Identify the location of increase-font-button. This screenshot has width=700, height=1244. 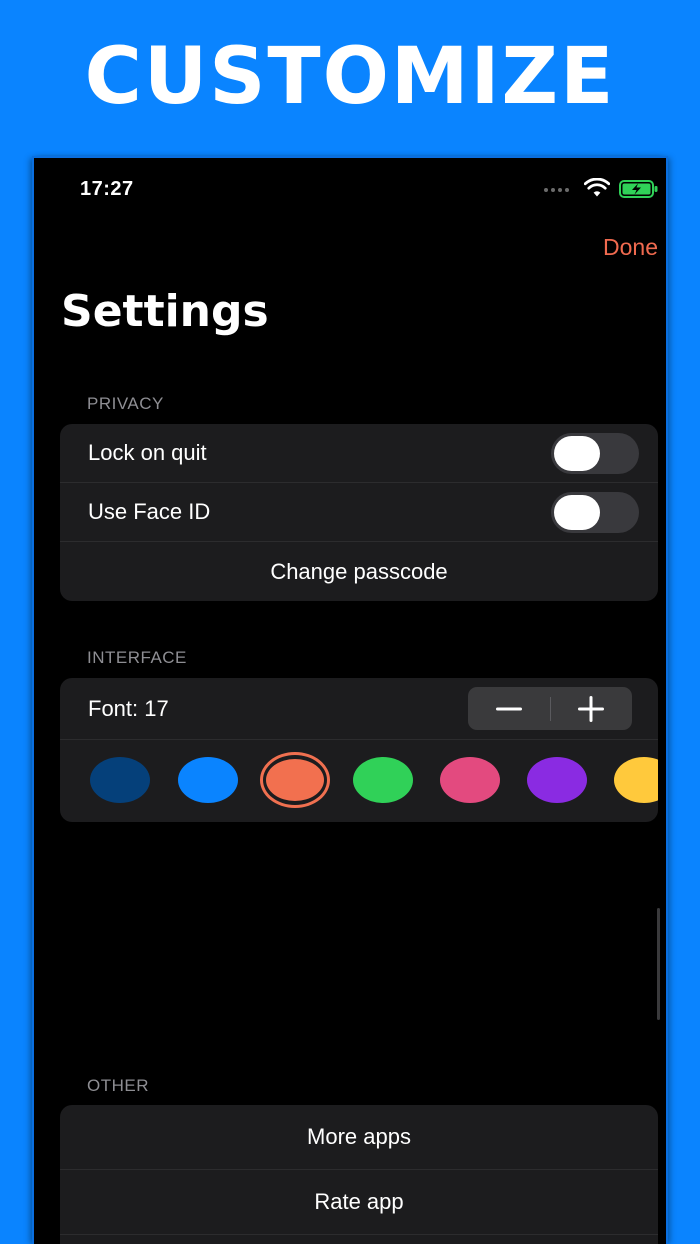
(592, 708).